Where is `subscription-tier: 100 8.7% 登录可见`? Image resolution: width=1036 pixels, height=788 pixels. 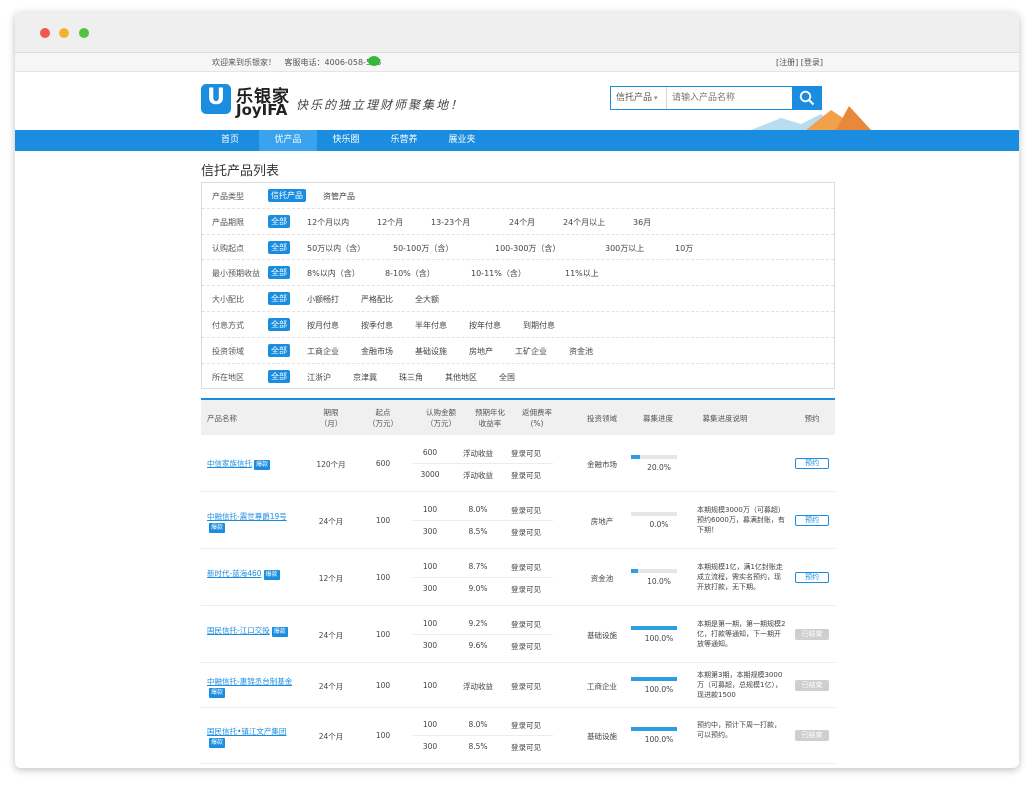
subscription-tier: 100 8.7% 登录可见 is located at coordinates (483, 567).